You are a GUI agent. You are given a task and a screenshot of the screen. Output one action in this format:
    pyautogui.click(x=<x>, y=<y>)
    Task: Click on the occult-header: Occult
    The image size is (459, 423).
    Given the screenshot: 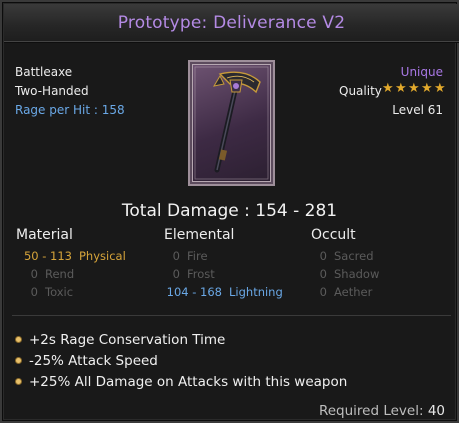 What is the action you would take?
    pyautogui.click(x=333, y=235)
    